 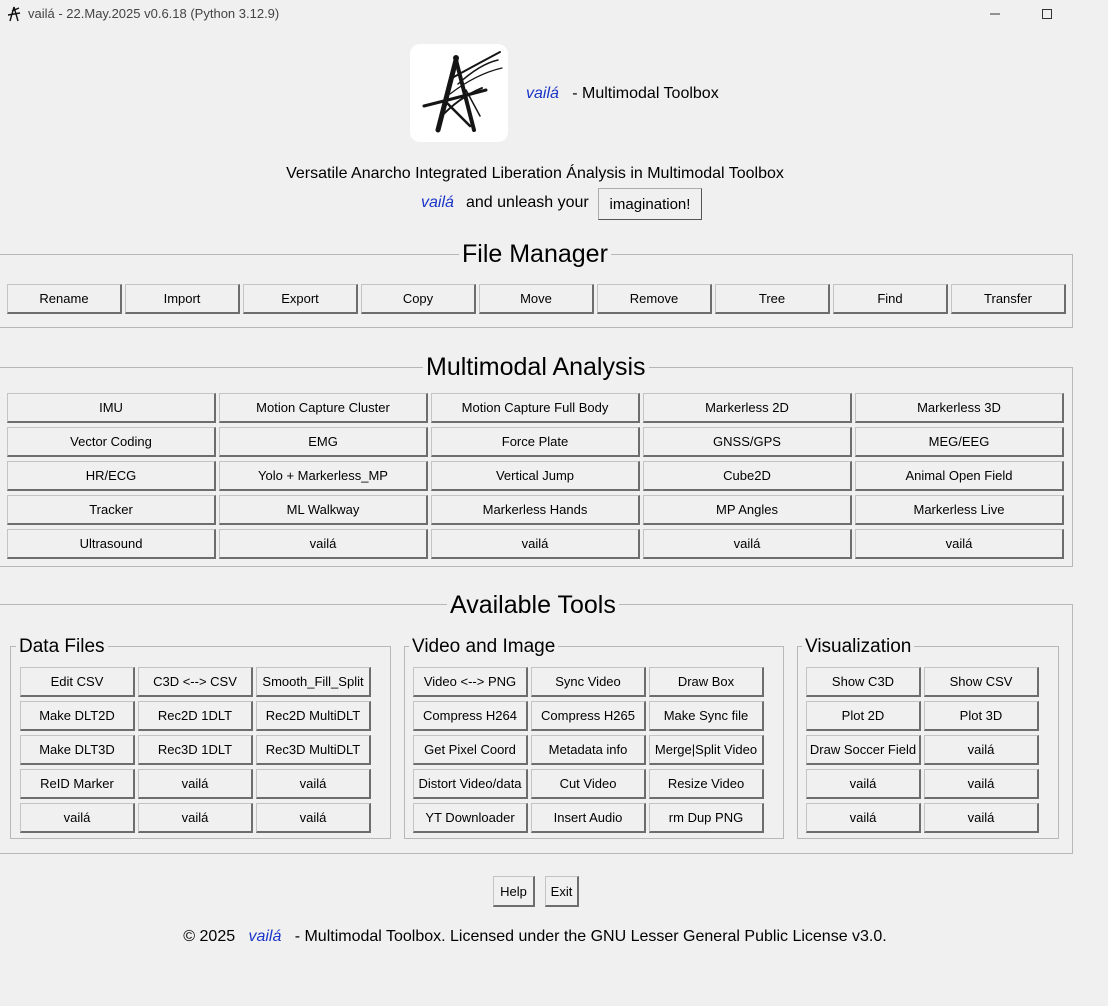 What do you see at coordinates (588, 682) in the screenshot?
I see `video-image-sync-video-button: Sync Video` at bounding box center [588, 682].